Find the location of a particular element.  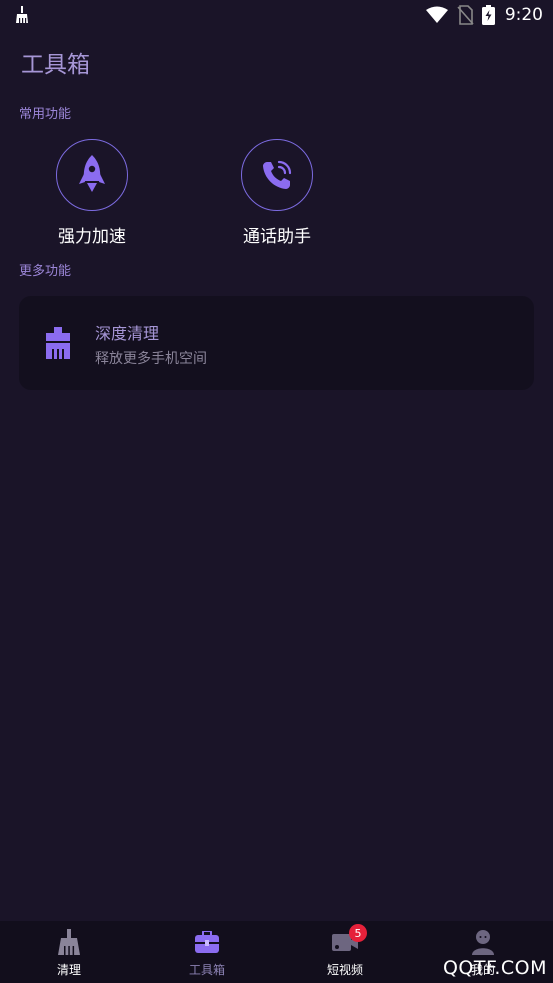

nav-tab-video: 5 短视频 is located at coordinates (345, 951).